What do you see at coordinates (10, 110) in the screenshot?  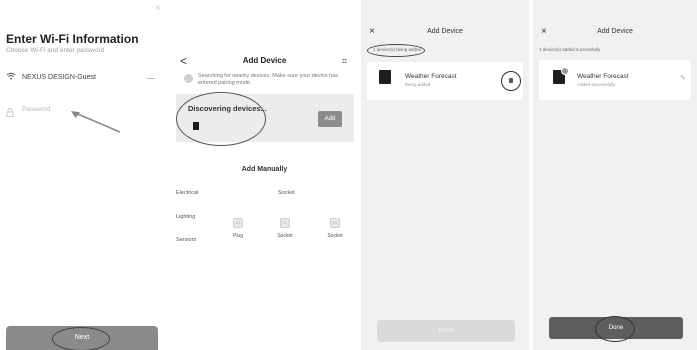 I see `lock-icon` at bounding box center [10, 110].